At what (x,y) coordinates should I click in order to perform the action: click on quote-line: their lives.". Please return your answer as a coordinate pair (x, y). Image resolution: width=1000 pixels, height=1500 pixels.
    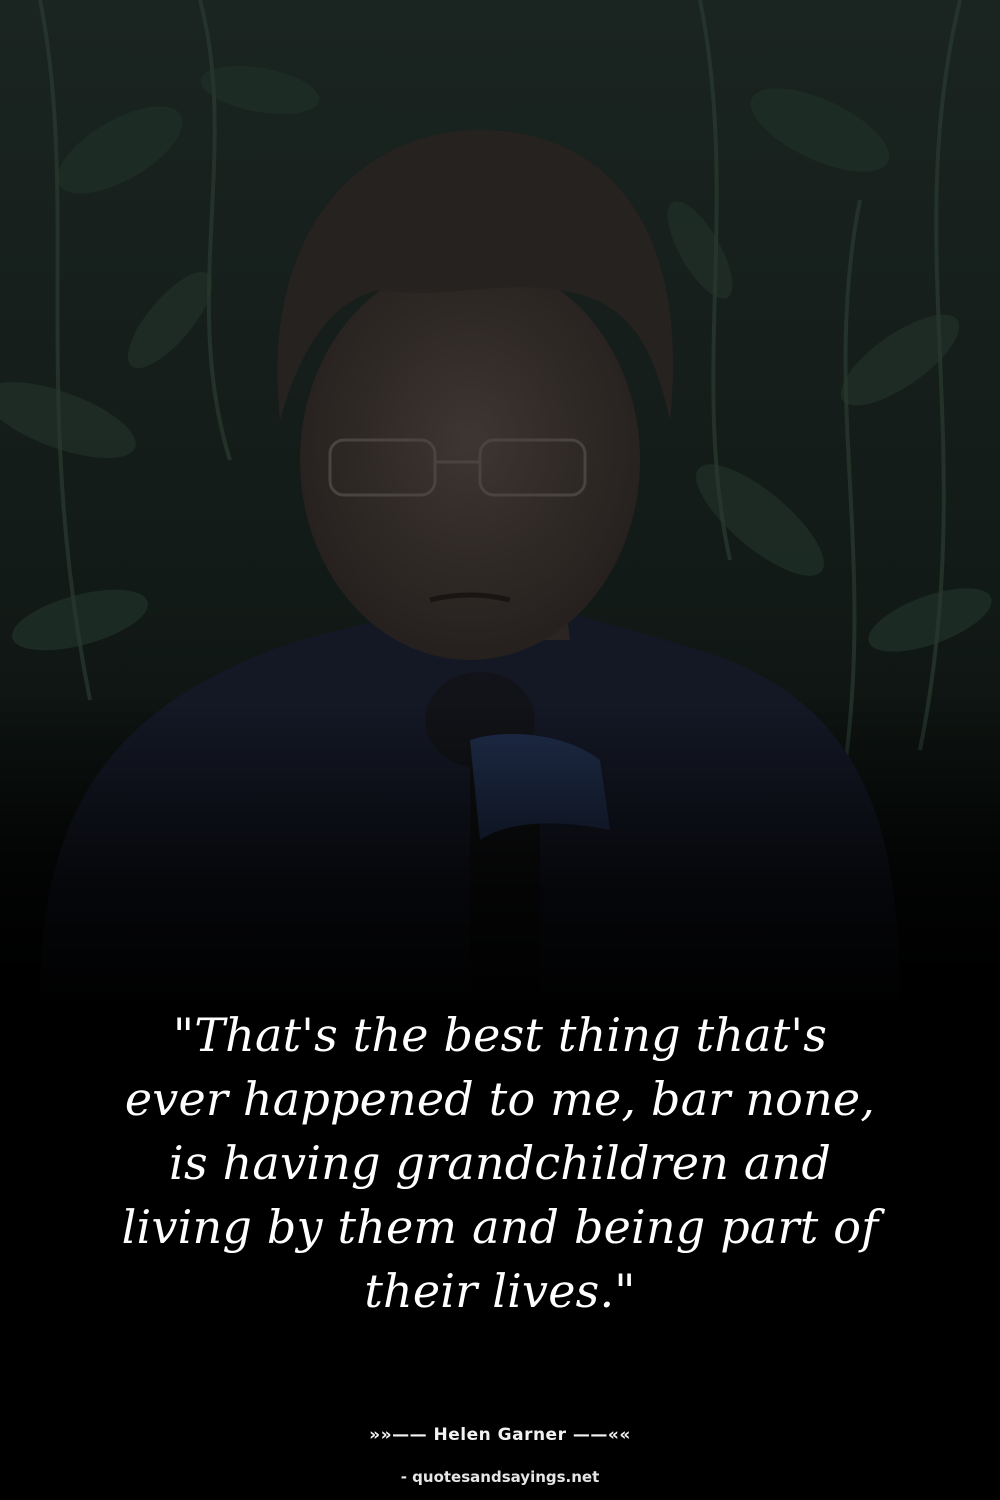
    Looking at the image, I should click on (500, 1291).